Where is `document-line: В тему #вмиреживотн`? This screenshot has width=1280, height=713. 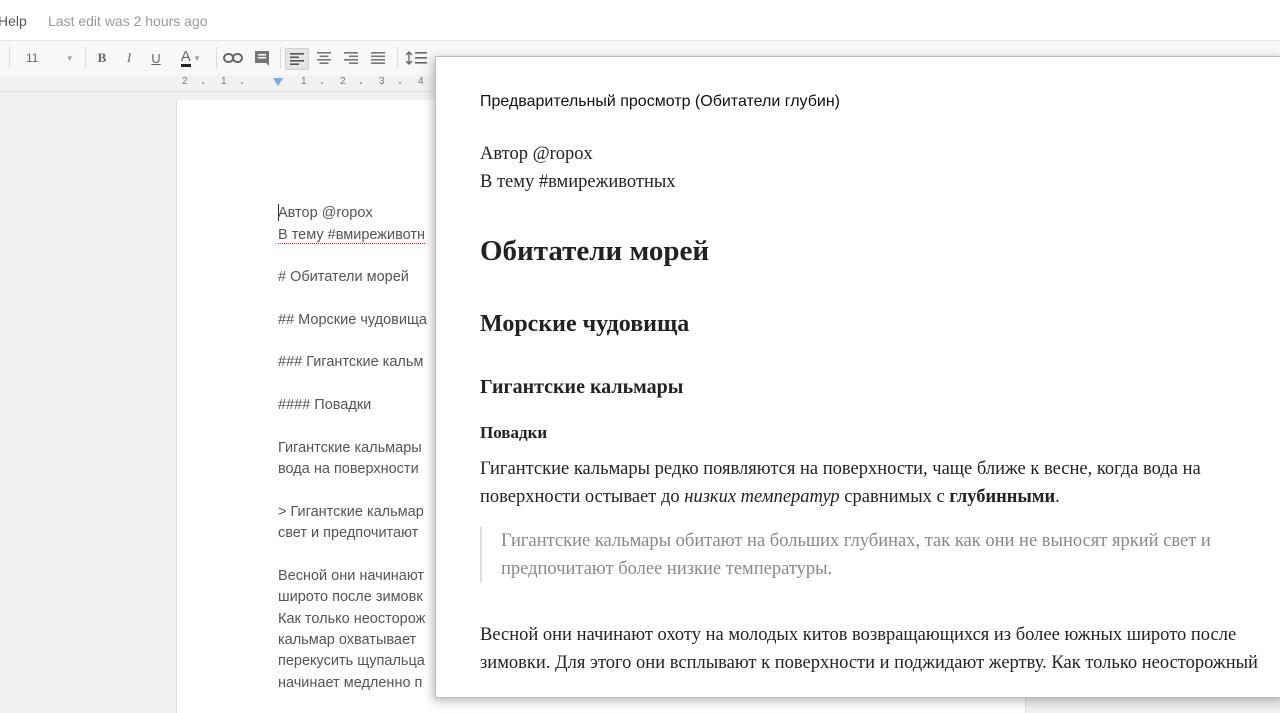 document-line: В тему #вмиреживотн is located at coordinates (352, 235).